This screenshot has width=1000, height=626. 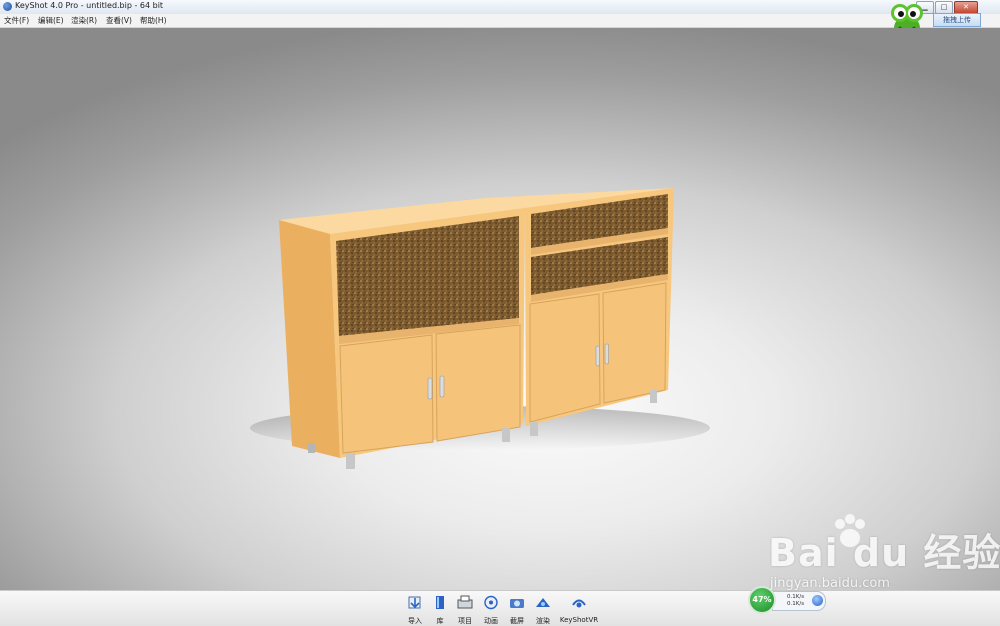 What do you see at coordinates (465, 602) in the screenshot?
I see `project-icon` at bounding box center [465, 602].